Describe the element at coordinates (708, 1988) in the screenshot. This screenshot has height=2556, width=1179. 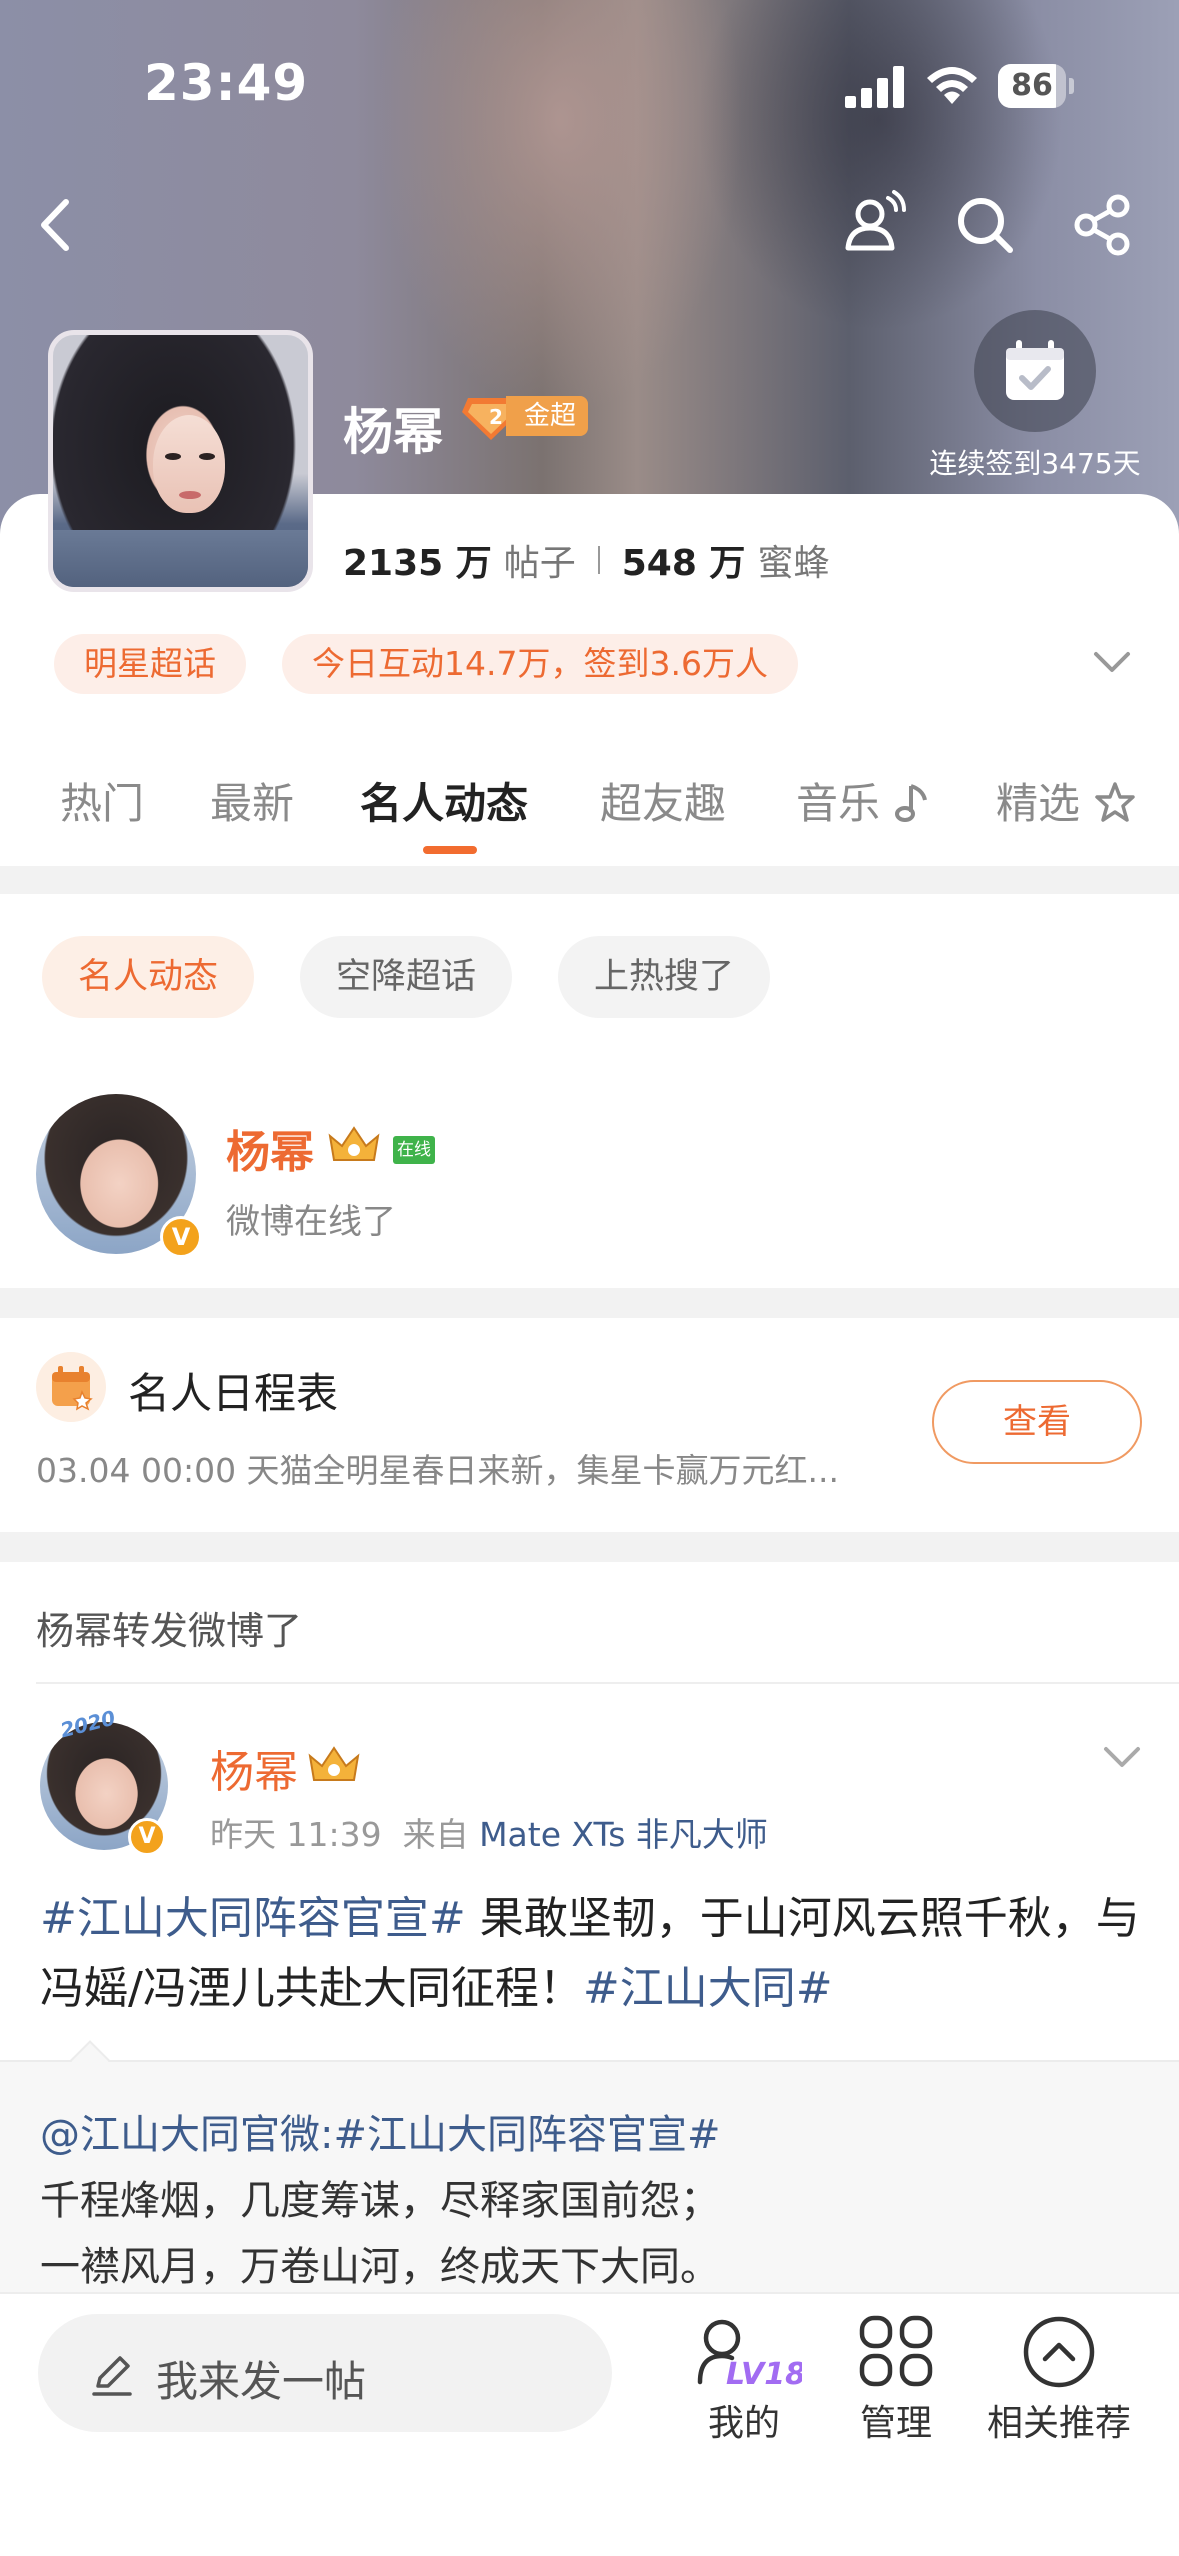
I see `hashtag-link: #江山大同#` at that location.